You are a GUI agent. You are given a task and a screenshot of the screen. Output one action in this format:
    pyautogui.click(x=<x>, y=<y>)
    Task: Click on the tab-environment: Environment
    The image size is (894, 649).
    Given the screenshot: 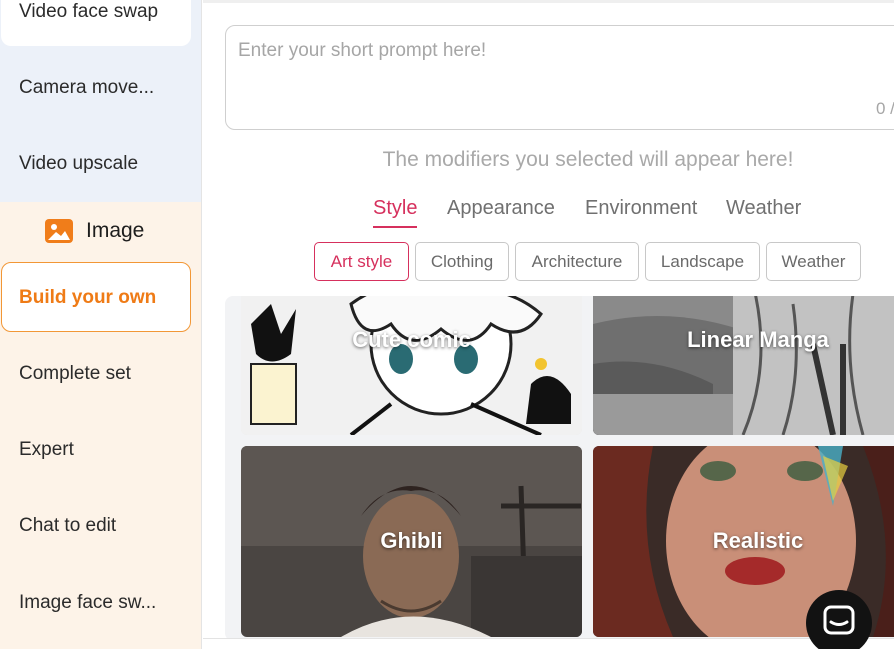 What is the action you would take?
    pyautogui.click(x=641, y=208)
    